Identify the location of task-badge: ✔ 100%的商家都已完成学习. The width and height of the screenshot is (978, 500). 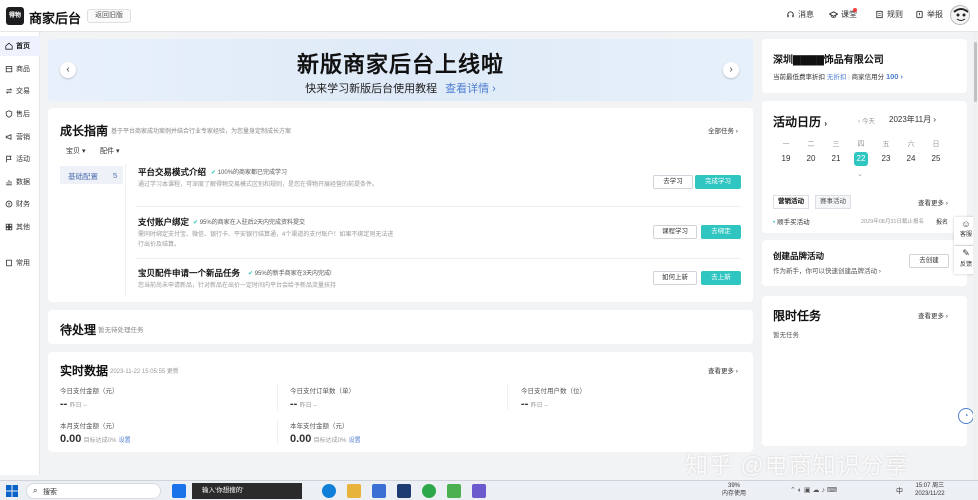
(249, 171).